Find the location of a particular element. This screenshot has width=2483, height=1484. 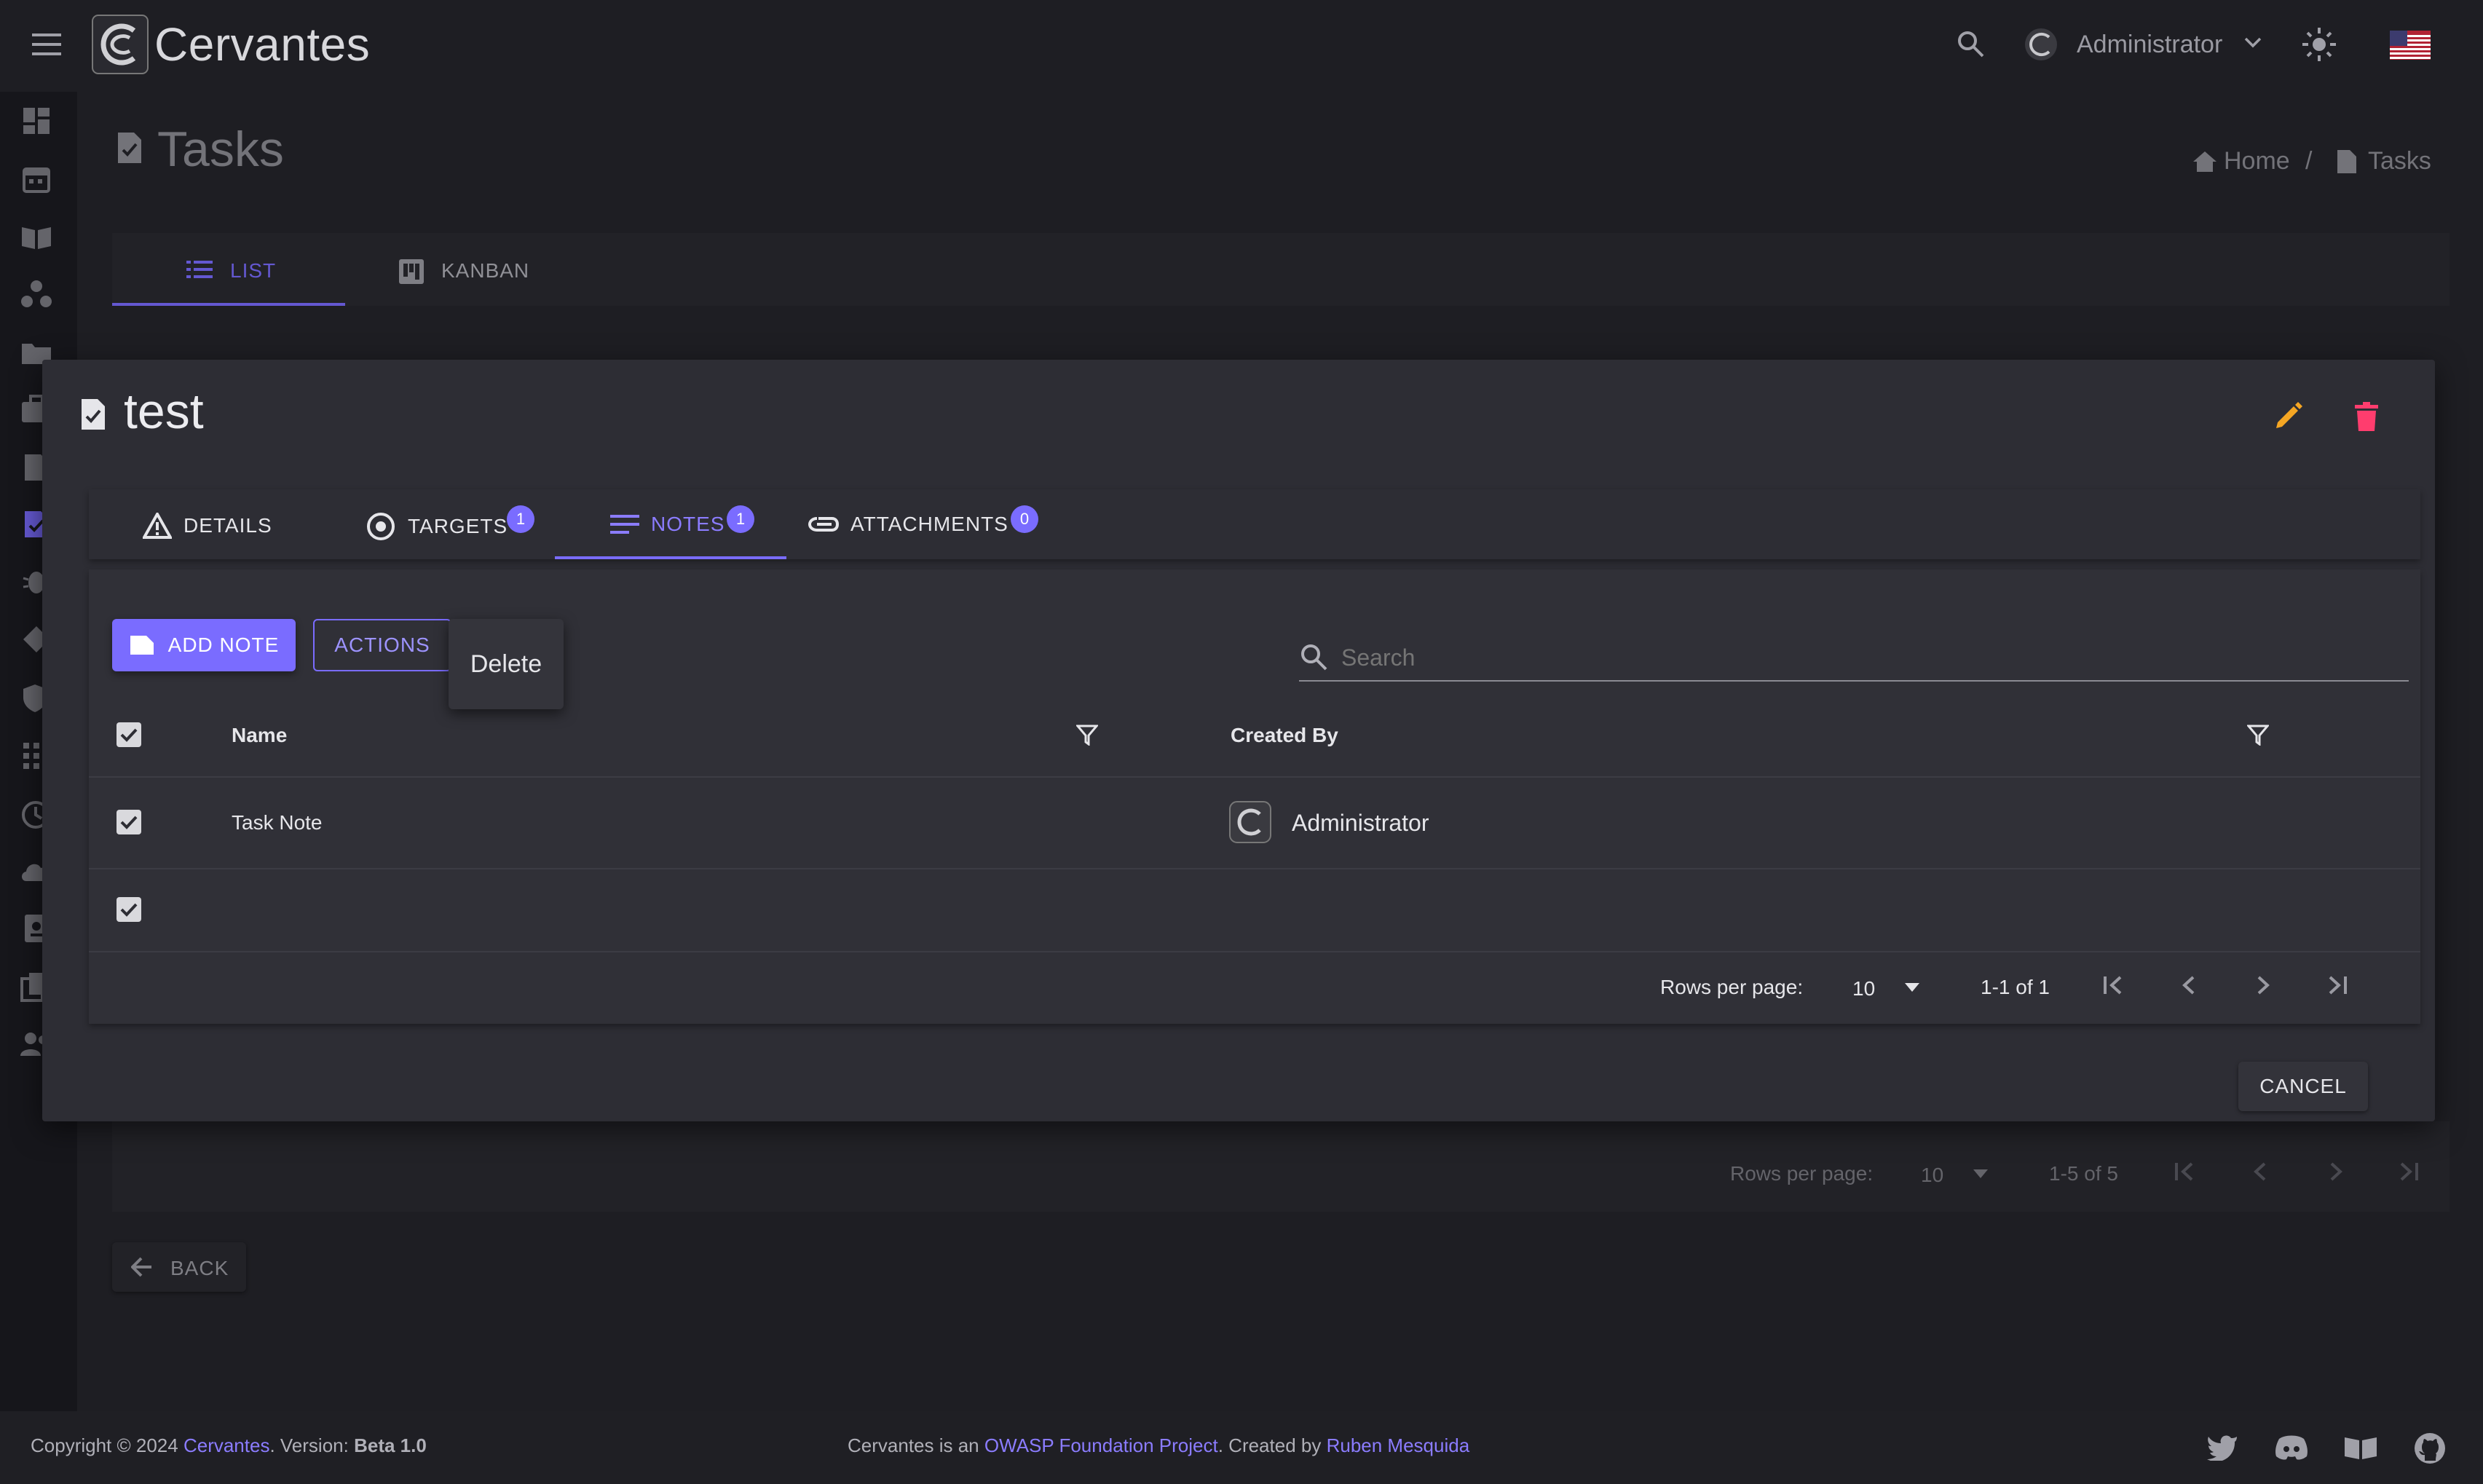

dialog-title: test is located at coordinates (164, 411).